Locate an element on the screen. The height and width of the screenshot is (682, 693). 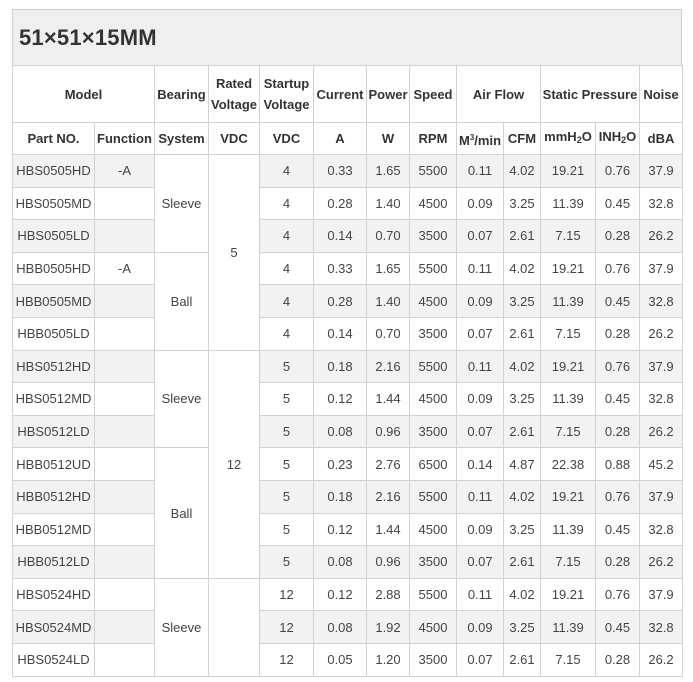
cfm-cell: 4.02 is located at coordinates (522, 366).